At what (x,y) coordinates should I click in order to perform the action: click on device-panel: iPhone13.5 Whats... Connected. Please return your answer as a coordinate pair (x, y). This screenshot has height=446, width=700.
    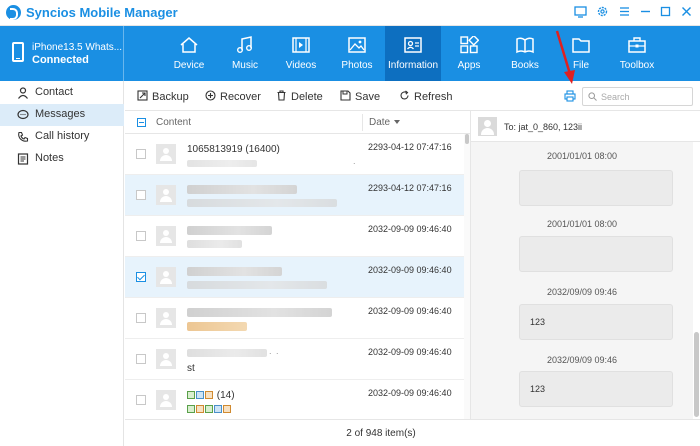
    Looking at the image, I should click on (62, 53).